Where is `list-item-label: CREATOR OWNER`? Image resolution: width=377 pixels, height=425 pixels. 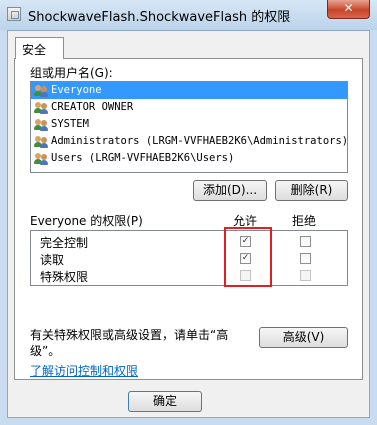 list-item-label: CREATOR OWNER is located at coordinates (92, 107).